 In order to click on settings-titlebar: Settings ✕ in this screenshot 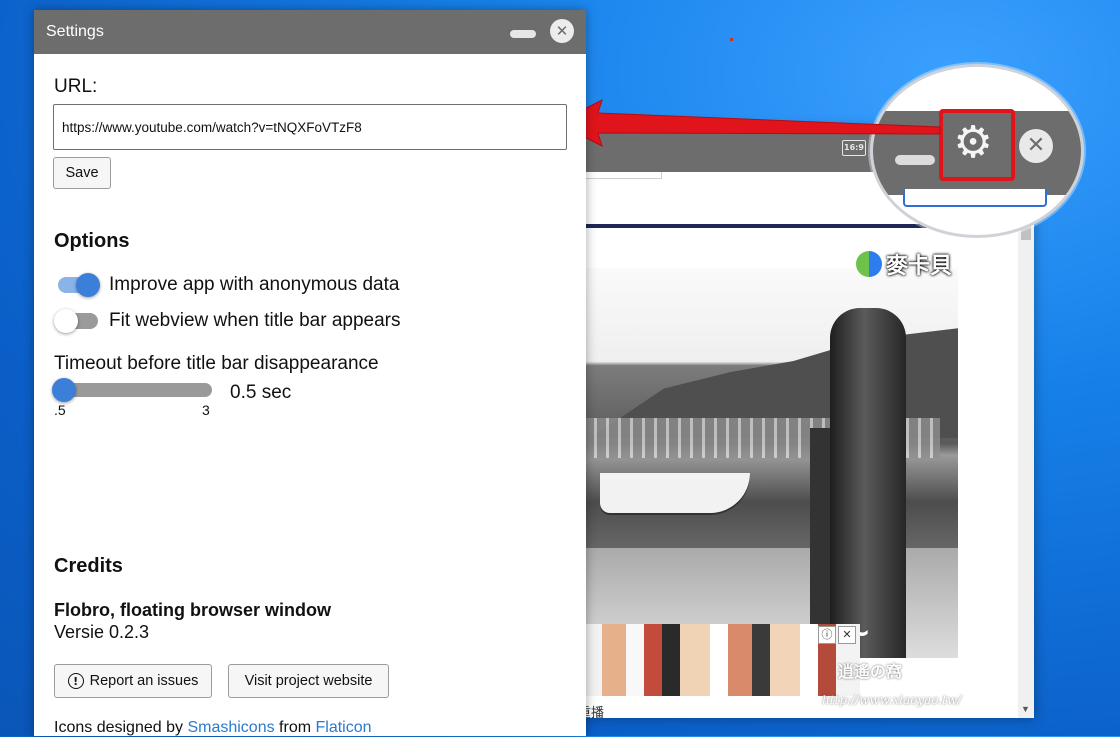, I will do `click(310, 32)`.